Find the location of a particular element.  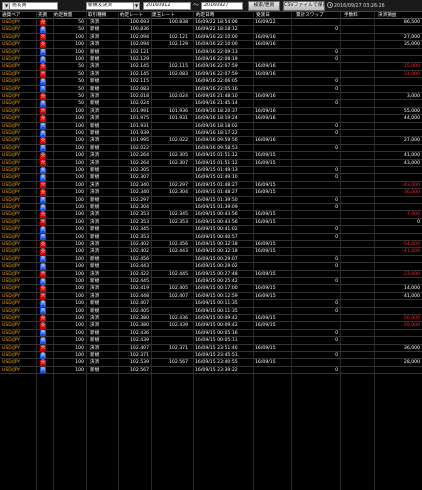

date-from-input: 20160912 is located at coordinates (167, 6).